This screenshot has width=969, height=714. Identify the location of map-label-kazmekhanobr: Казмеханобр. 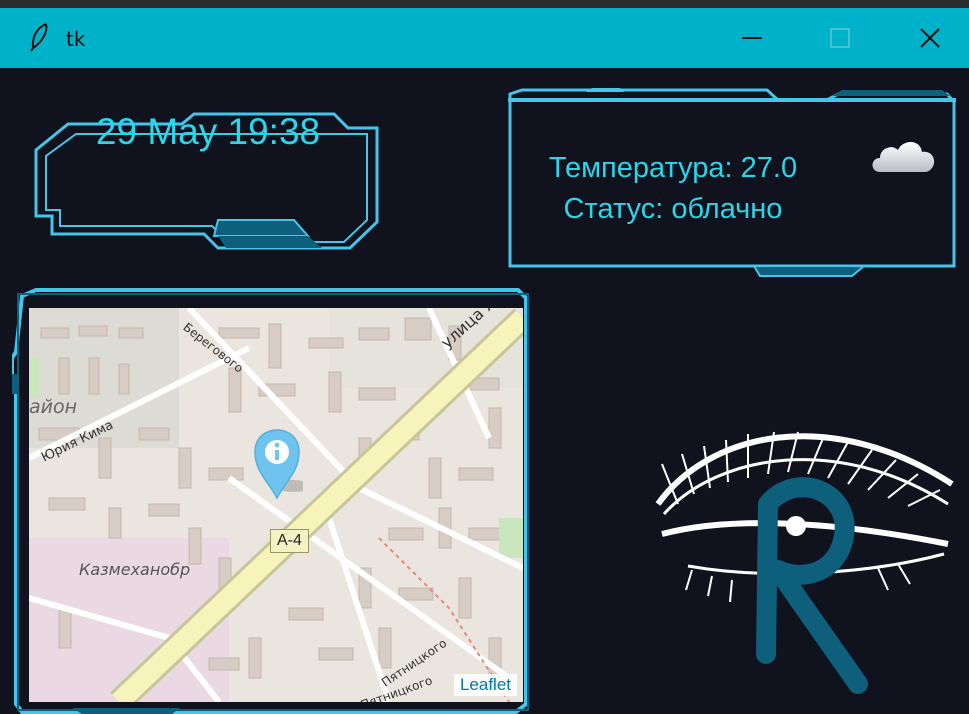
(135, 569).